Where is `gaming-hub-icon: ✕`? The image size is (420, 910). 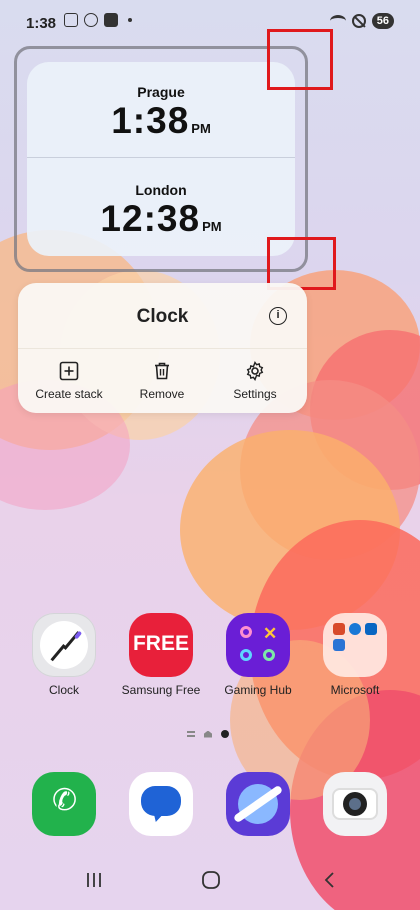 gaming-hub-icon: ✕ is located at coordinates (258, 645).